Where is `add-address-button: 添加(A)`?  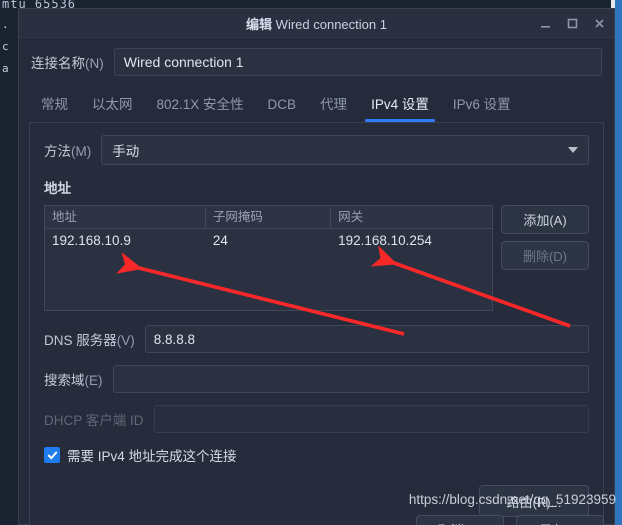
add-address-button: 添加(A) is located at coordinates (545, 219).